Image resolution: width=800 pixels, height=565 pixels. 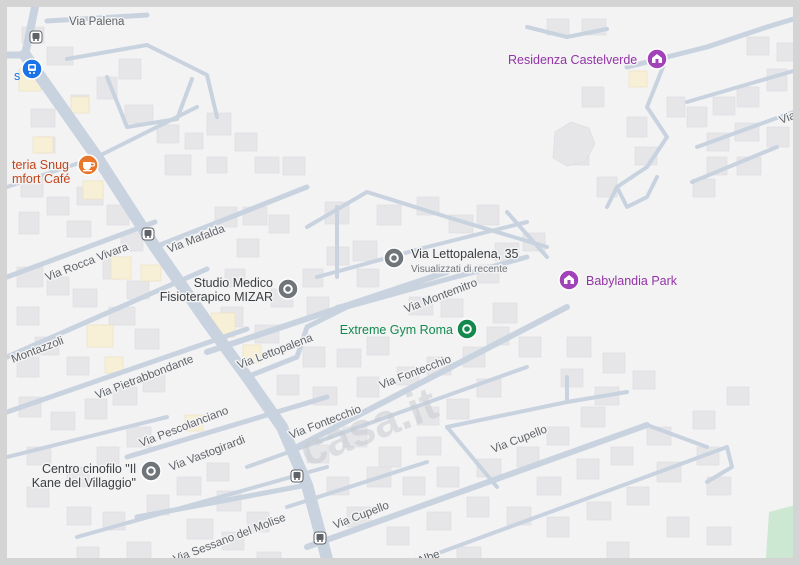 What do you see at coordinates (88, 469) in the screenshot?
I see `poi-label-centro-1: Centro cinofilo "Il` at bounding box center [88, 469].